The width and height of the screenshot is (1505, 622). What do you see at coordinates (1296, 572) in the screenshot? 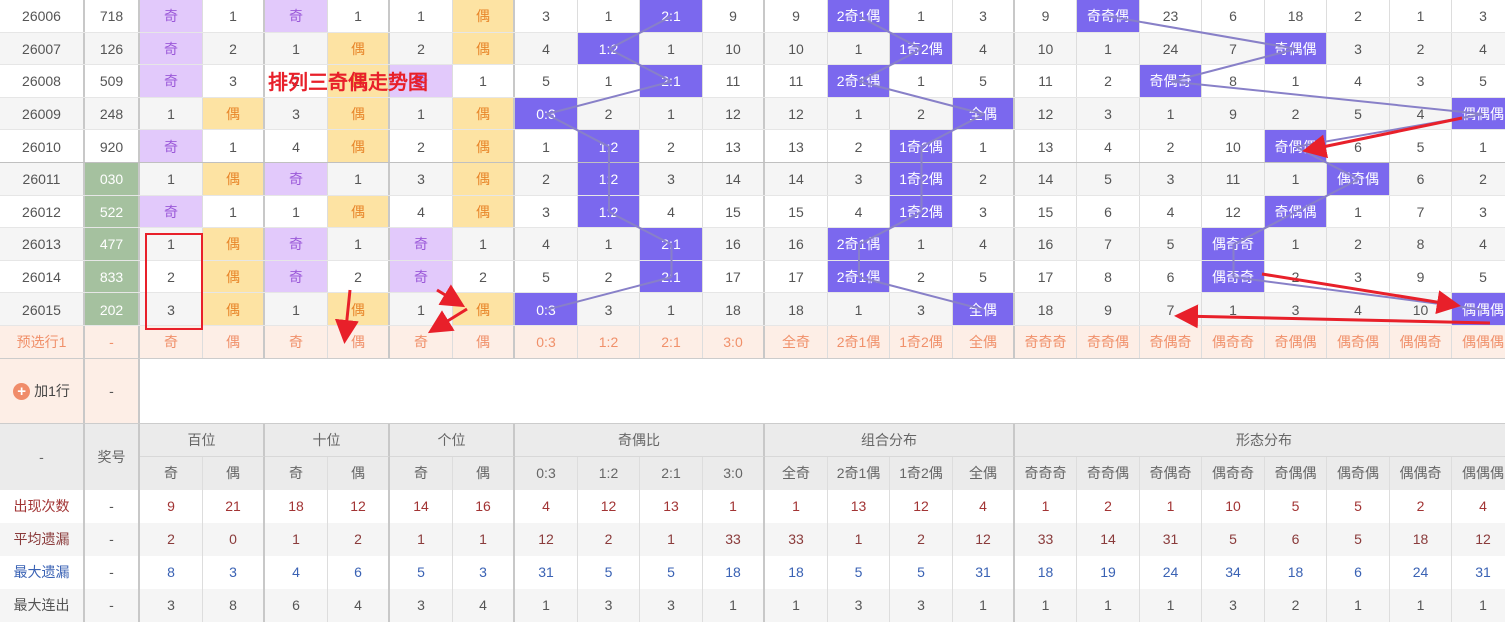
I see `stat-value: 18` at bounding box center [1296, 572].